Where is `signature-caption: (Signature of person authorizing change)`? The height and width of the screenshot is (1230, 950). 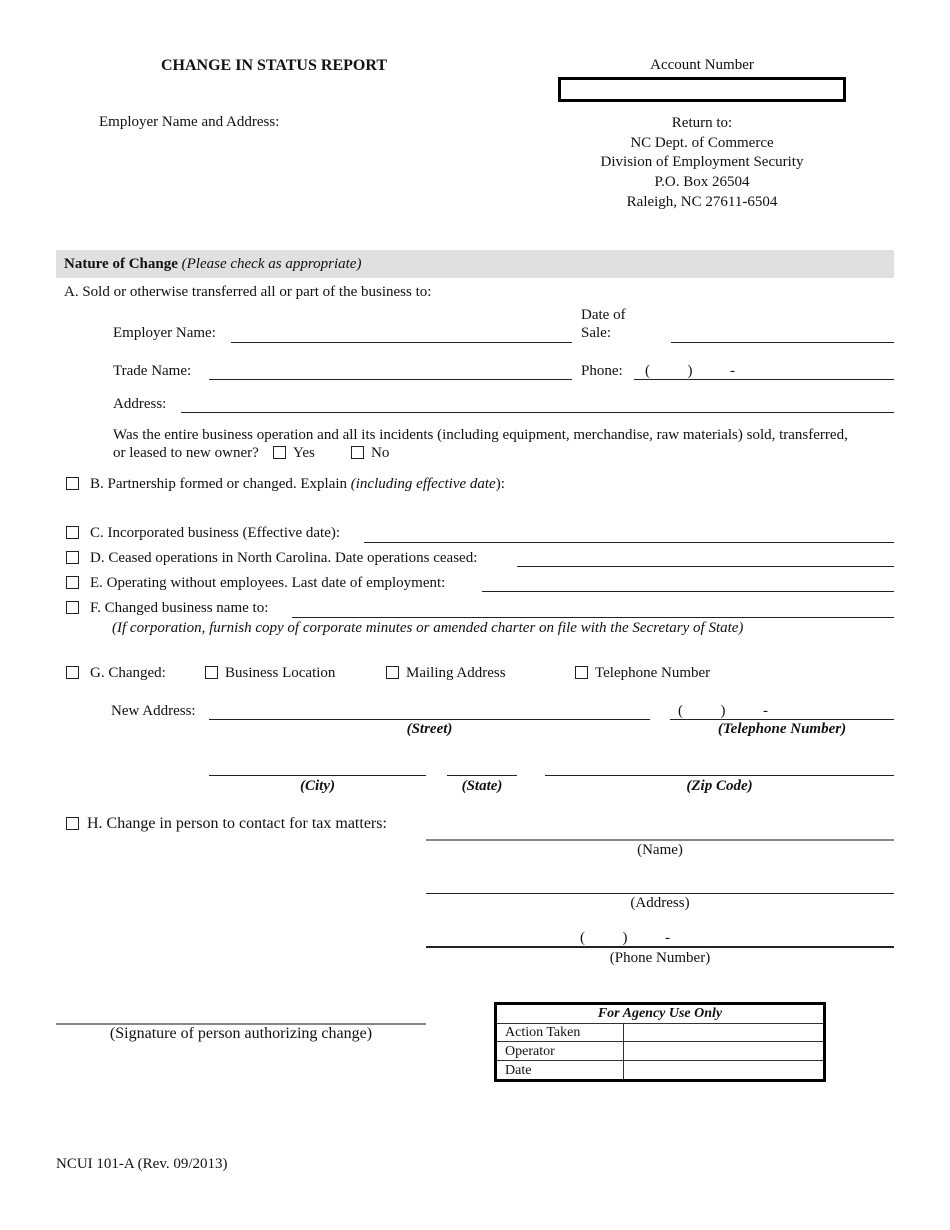
signature-caption: (Signature of person authorizing change) is located at coordinates (241, 1033).